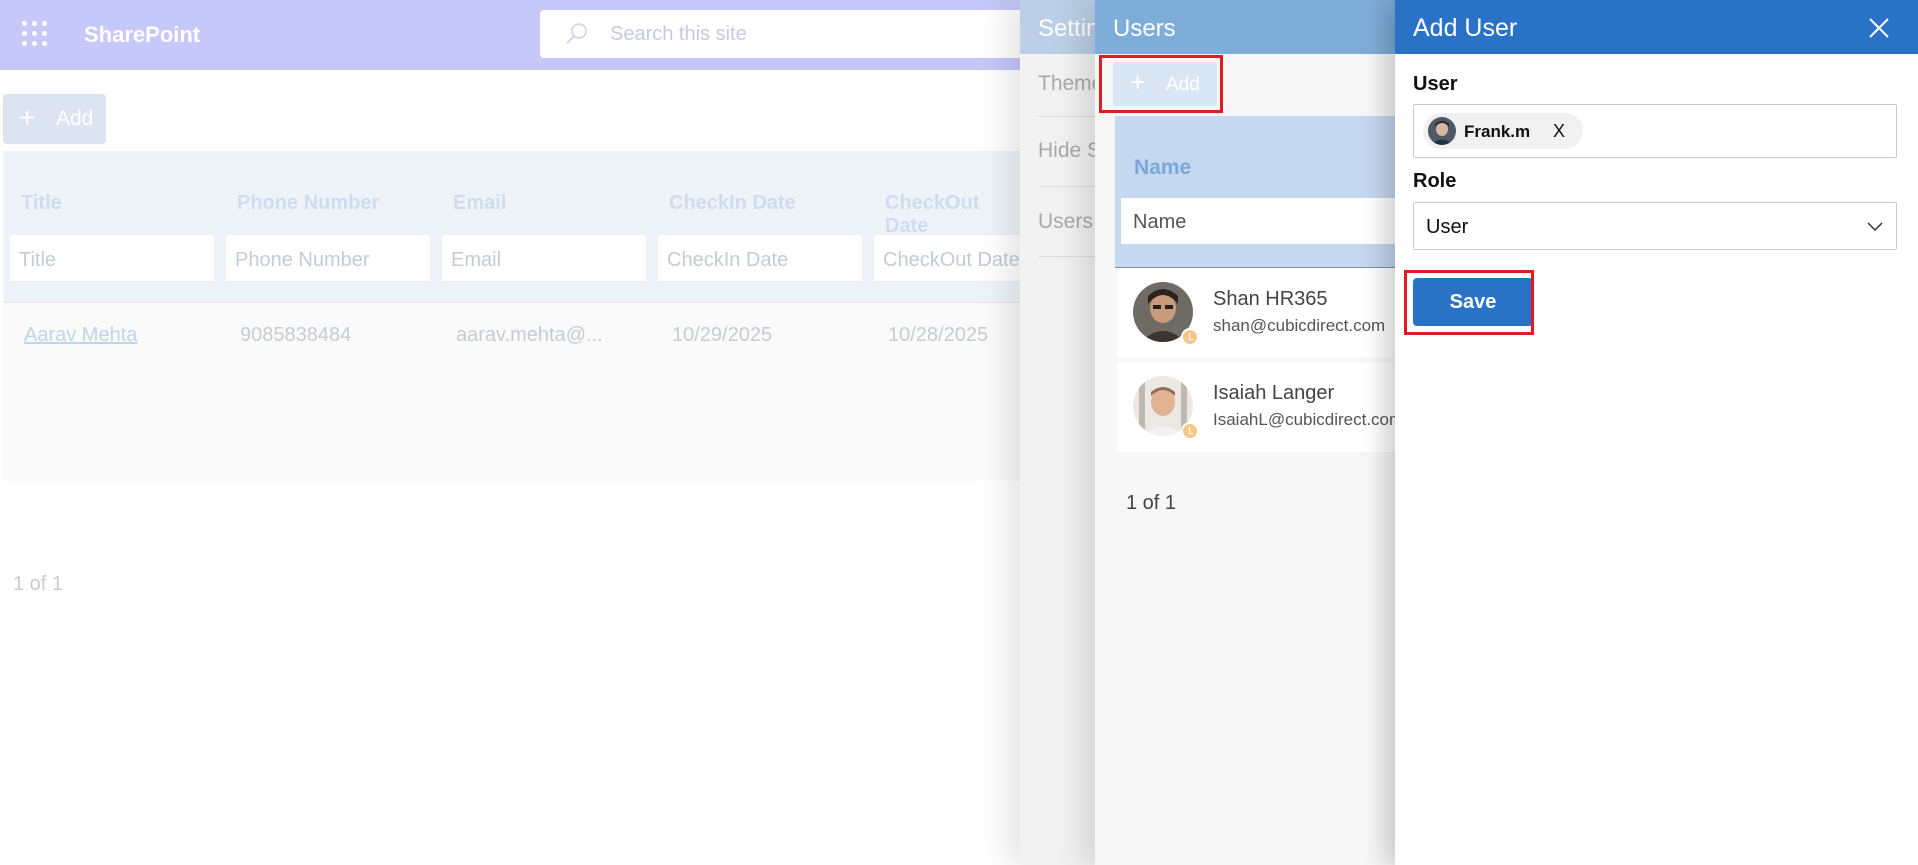 Image resolution: width=1918 pixels, height=865 pixels. What do you see at coordinates (1655, 226) in the screenshot?
I see `role-dropdown: User` at bounding box center [1655, 226].